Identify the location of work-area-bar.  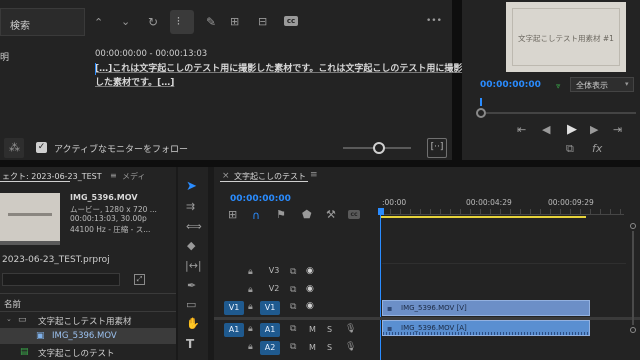
(483, 217).